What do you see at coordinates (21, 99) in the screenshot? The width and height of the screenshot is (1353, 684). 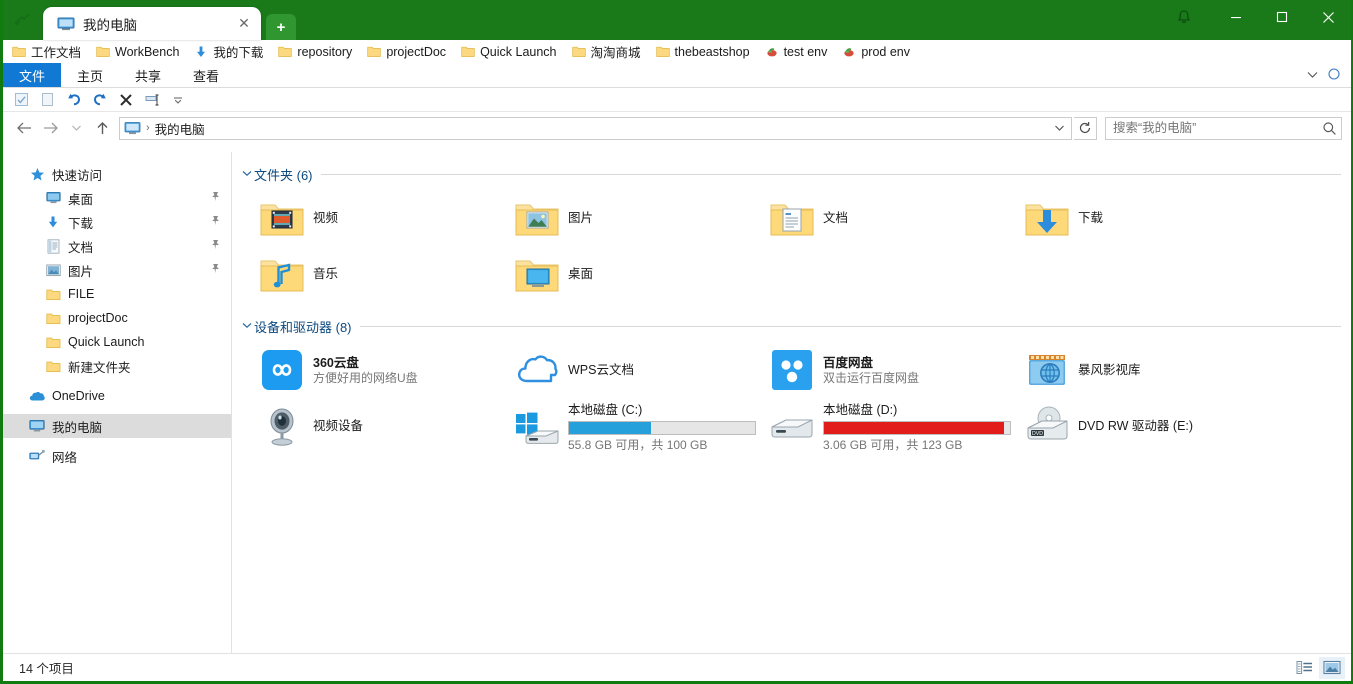 I see `properties-icon` at bounding box center [21, 99].